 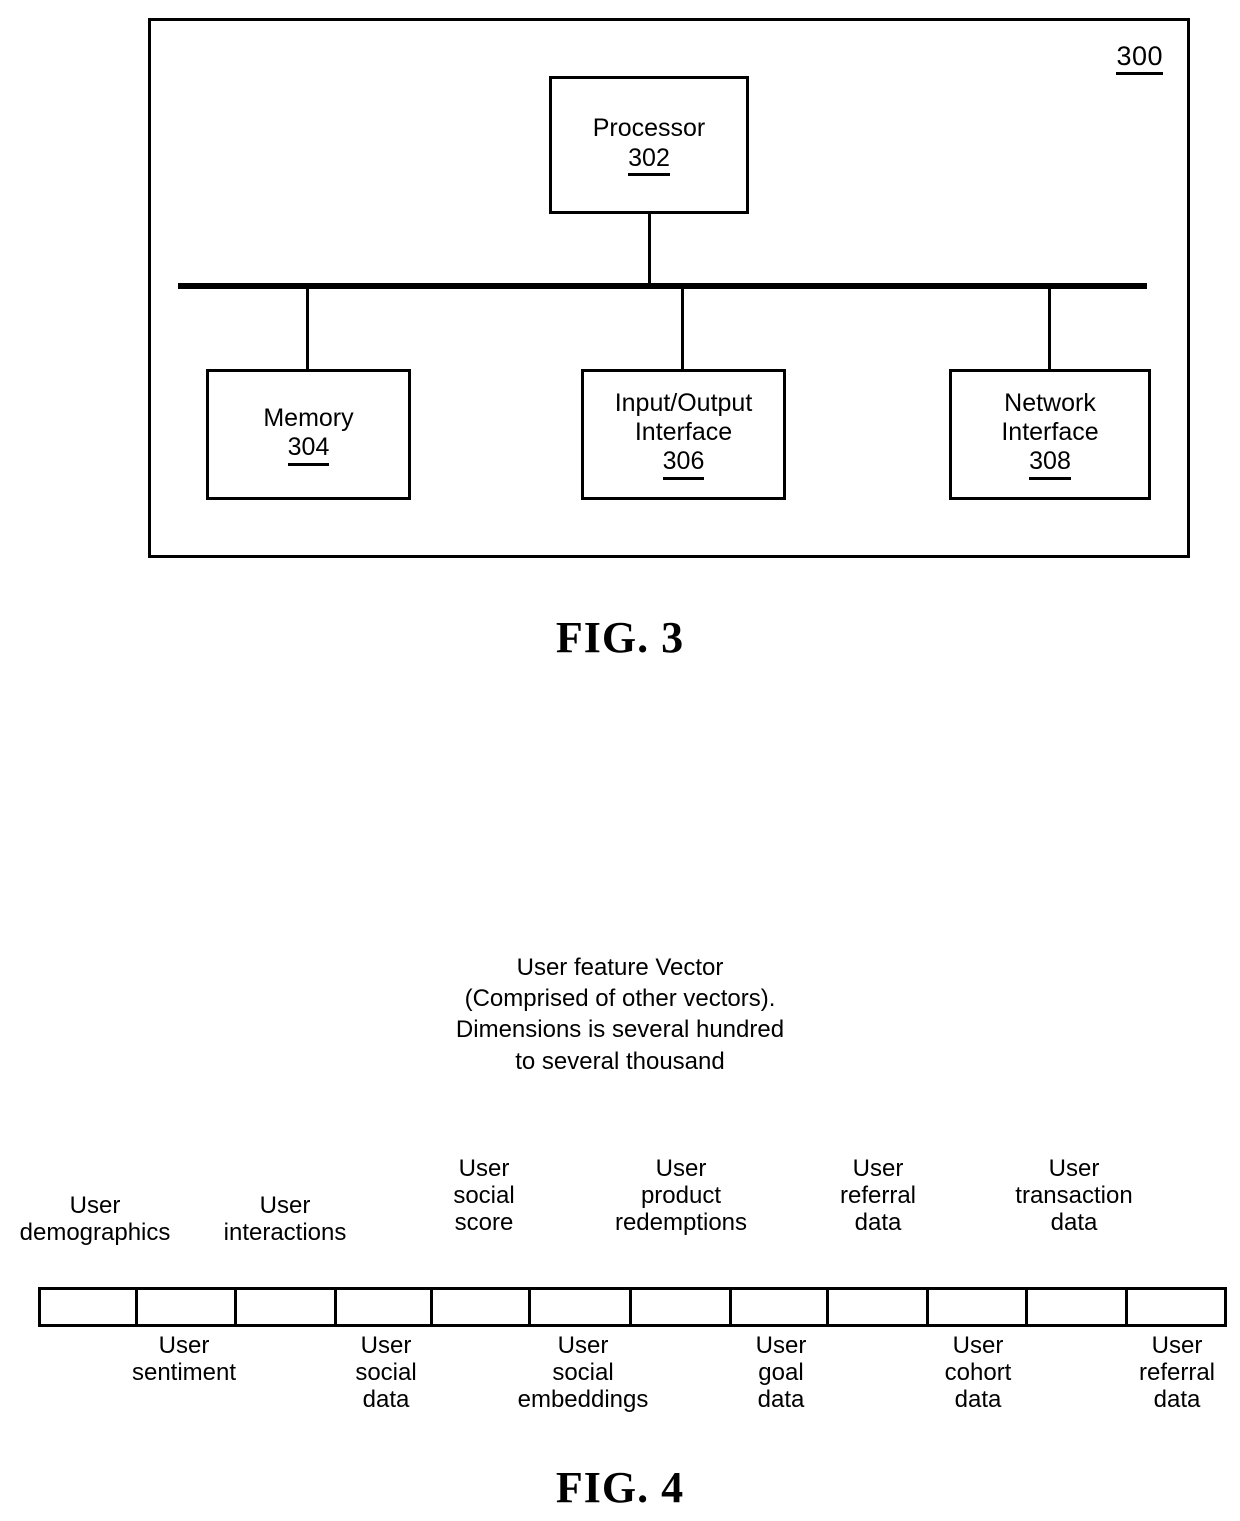 I want to click on connector-processor-to-bus, so click(x=649, y=249).